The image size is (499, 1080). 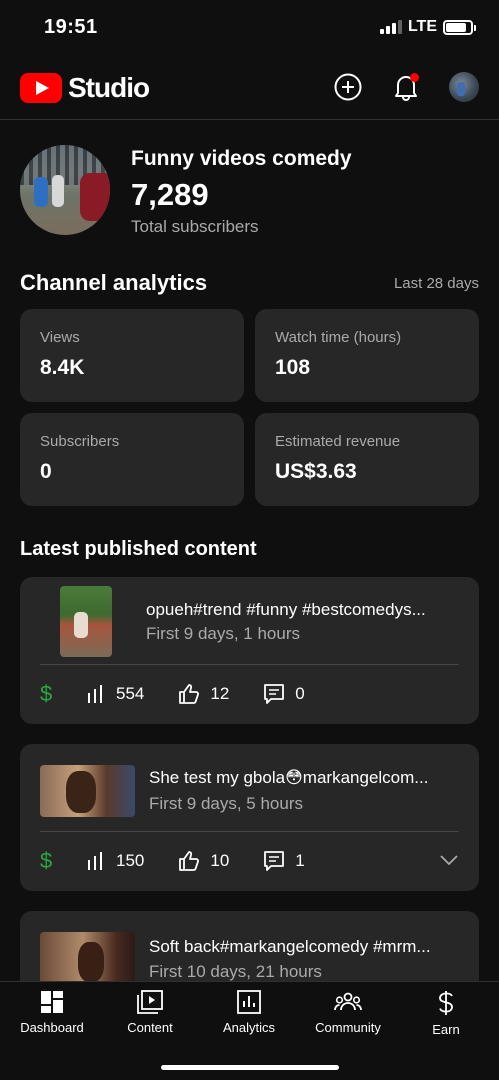 I want to click on video-period: First 9 days, 1 hours, so click(x=223, y=633).